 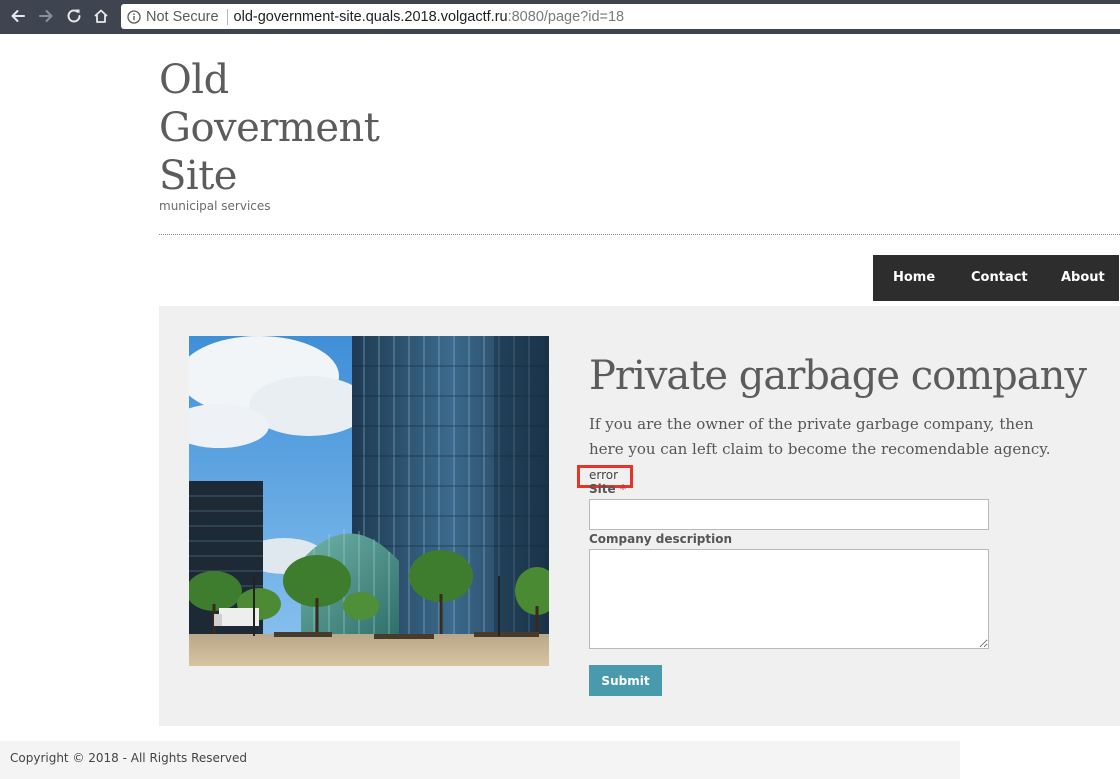 What do you see at coordinates (789, 514) in the screenshot?
I see `site-input` at bounding box center [789, 514].